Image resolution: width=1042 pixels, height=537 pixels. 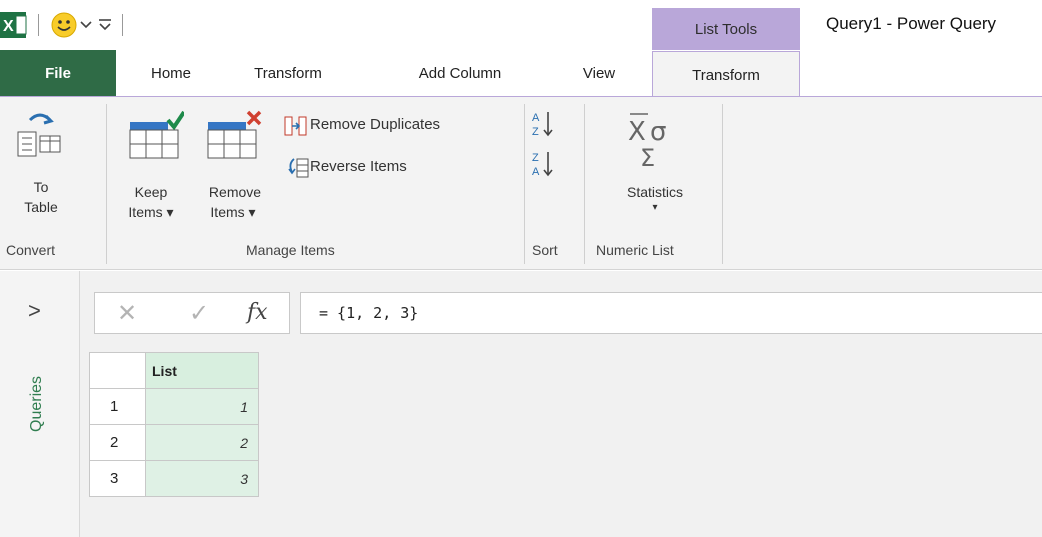 What do you see at coordinates (647, 156) in the screenshot?
I see `svg-text: Σ` at bounding box center [647, 156].